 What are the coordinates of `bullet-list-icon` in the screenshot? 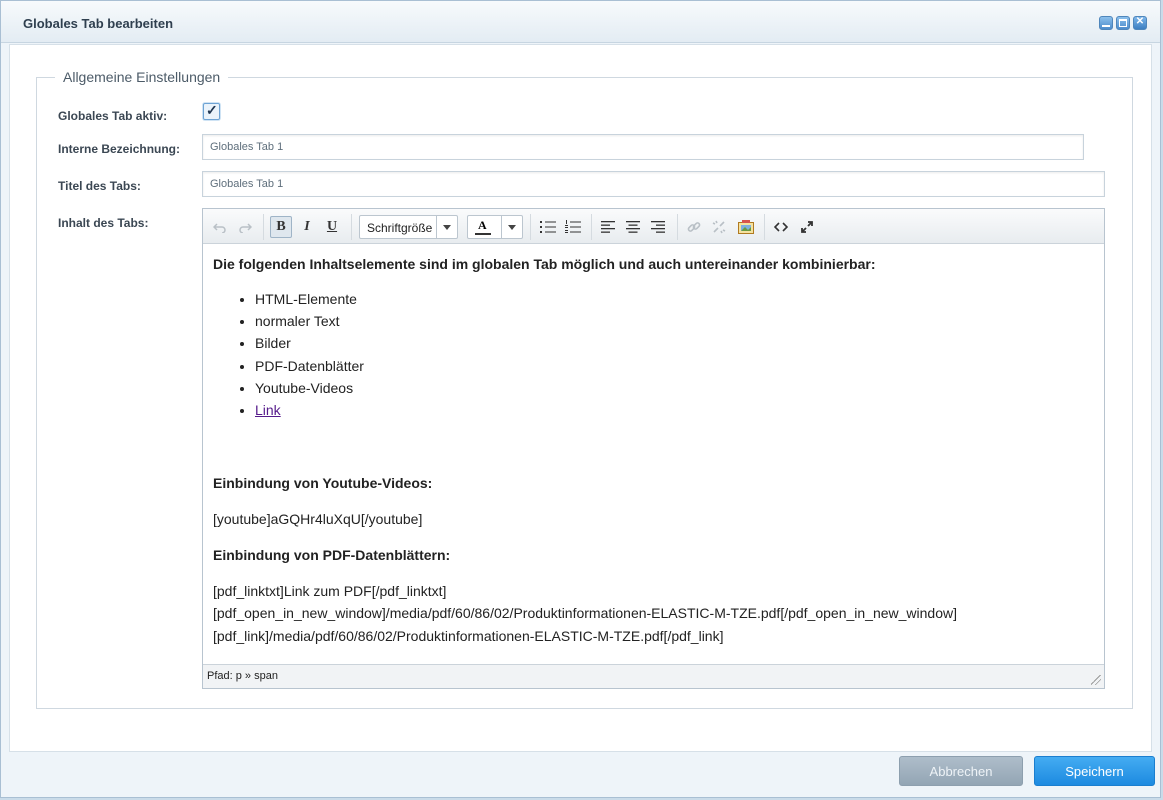 It's located at (548, 227).